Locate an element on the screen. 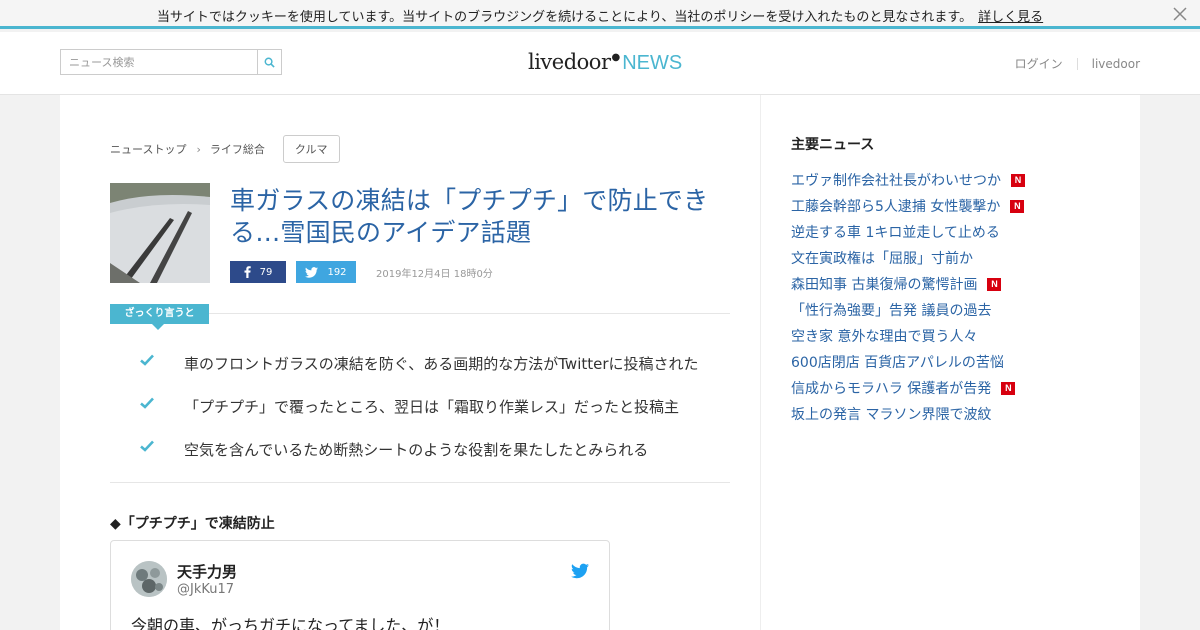 The width and height of the screenshot is (1200, 630). header-nav: ログイン livedoor is located at coordinates (1077, 63).